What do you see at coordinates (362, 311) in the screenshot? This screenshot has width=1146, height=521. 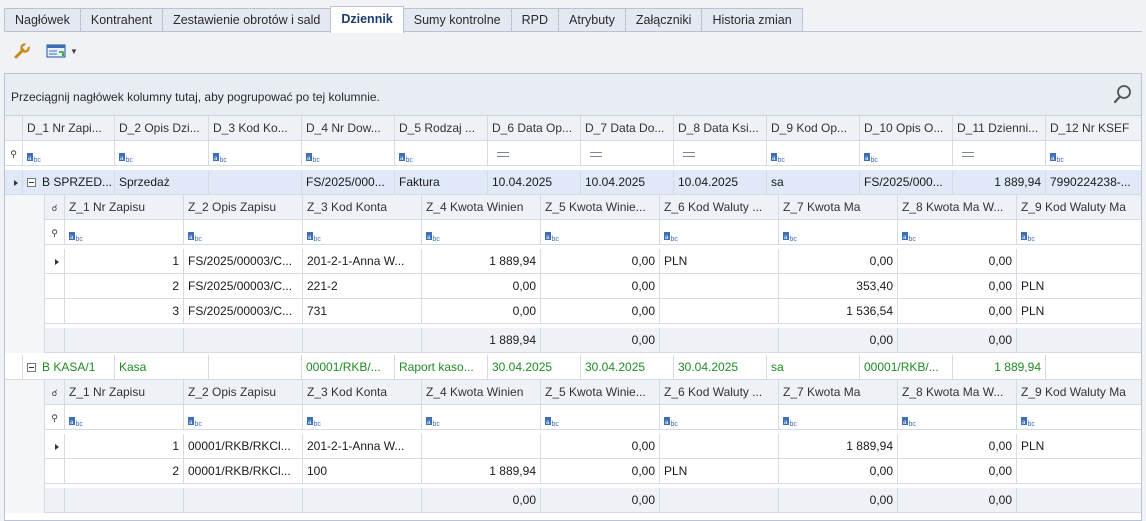 I see `detail-cell: 731` at bounding box center [362, 311].